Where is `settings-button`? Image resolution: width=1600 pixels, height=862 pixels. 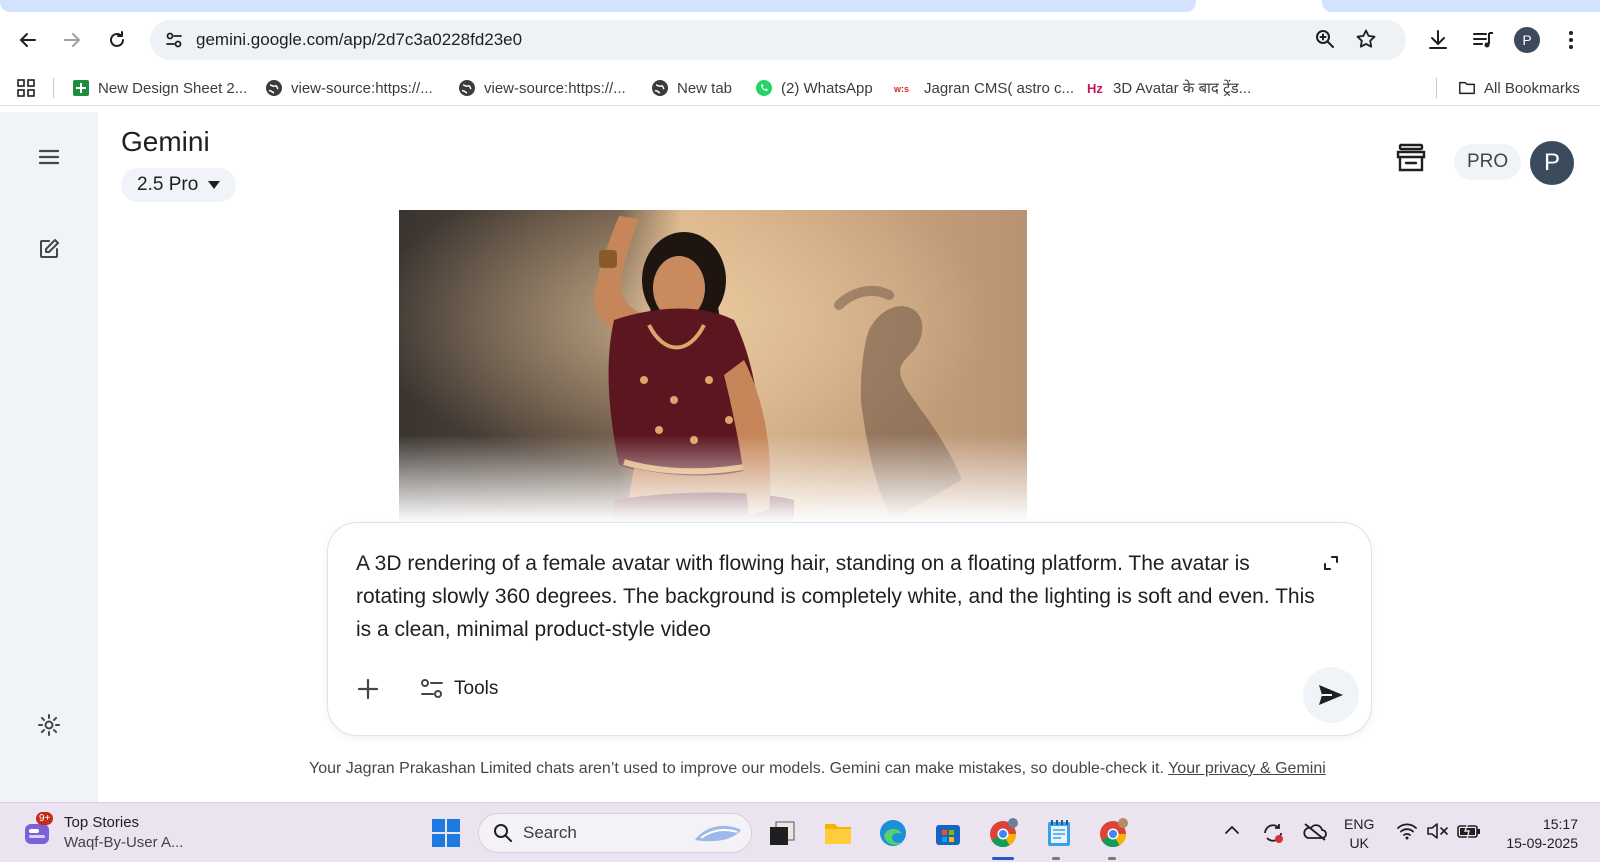
settings-button is located at coordinates (49, 725).